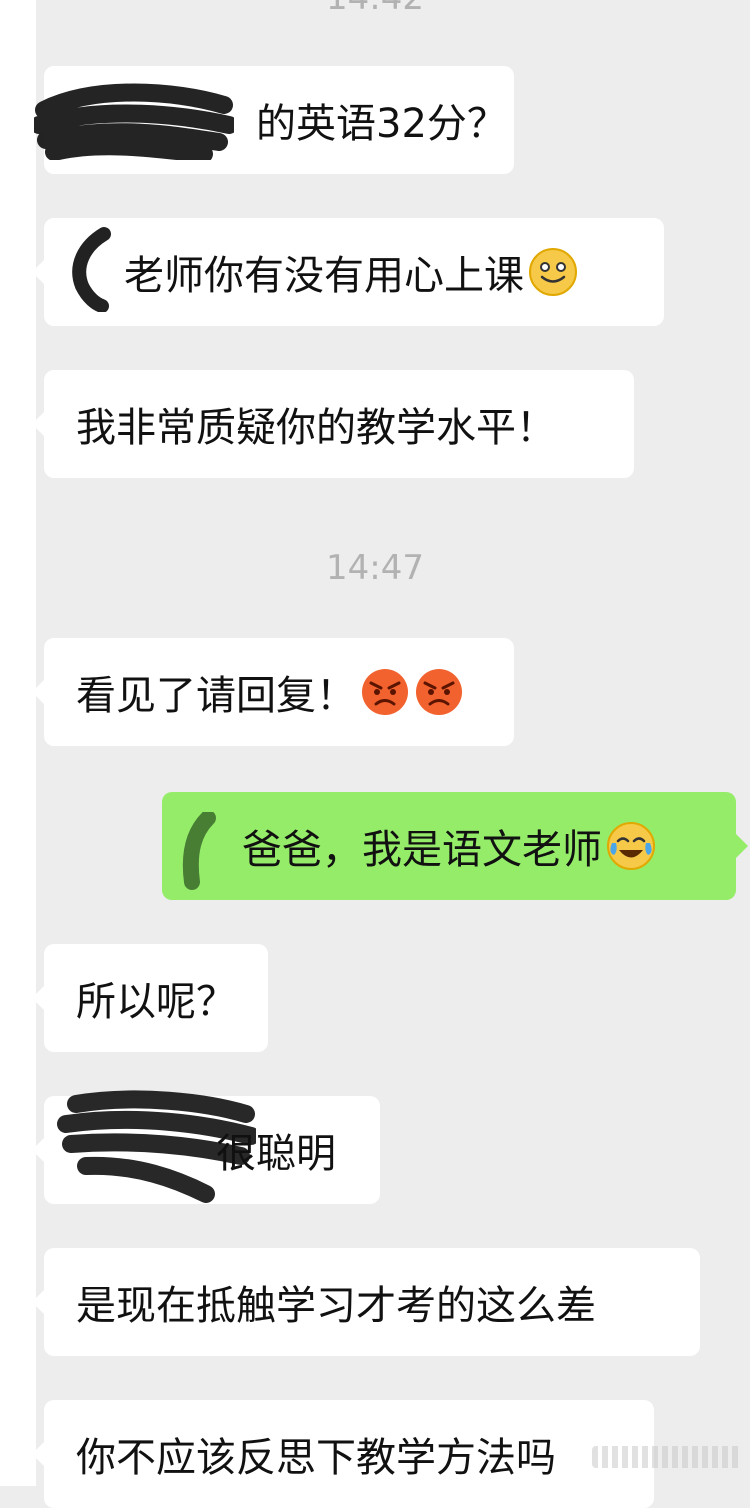 The height and width of the screenshot is (1508, 750). I want to click on message-text: 爸爸，我是语文老师, so click(422, 850).